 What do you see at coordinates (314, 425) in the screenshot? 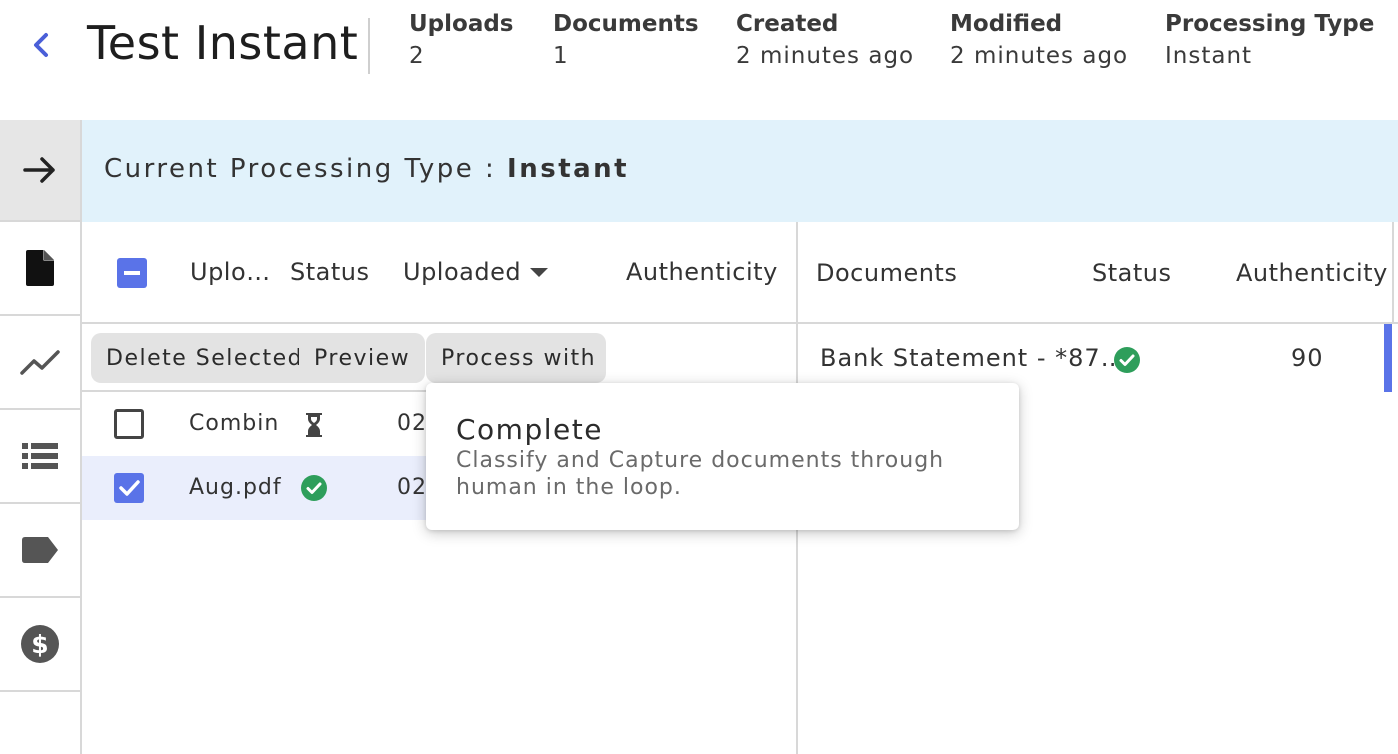
I see `hourglass-icon` at bounding box center [314, 425].